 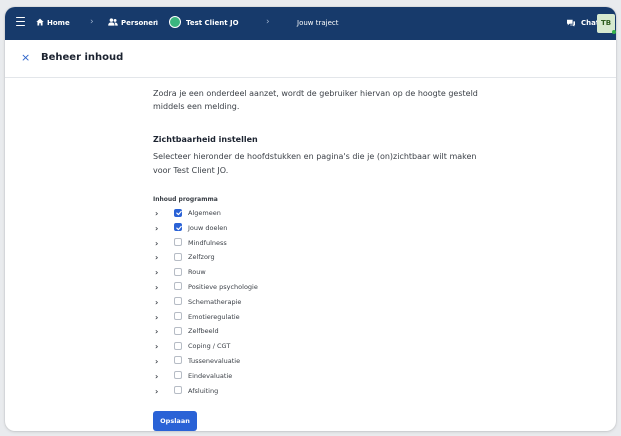 I want to click on breadcrumb-current: Jouw traject, so click(x=318, y=23).